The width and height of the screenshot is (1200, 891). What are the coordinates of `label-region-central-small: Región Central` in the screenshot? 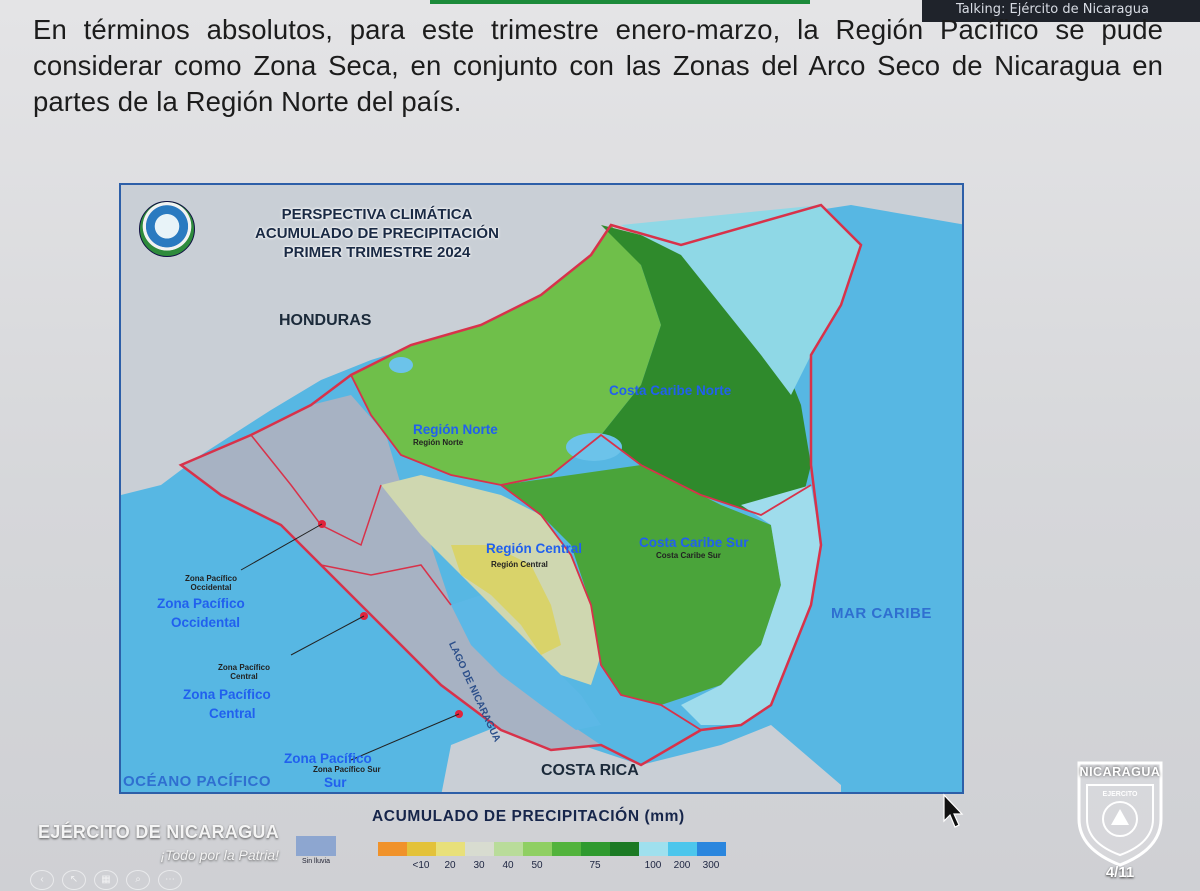 It's located at (519, 564).